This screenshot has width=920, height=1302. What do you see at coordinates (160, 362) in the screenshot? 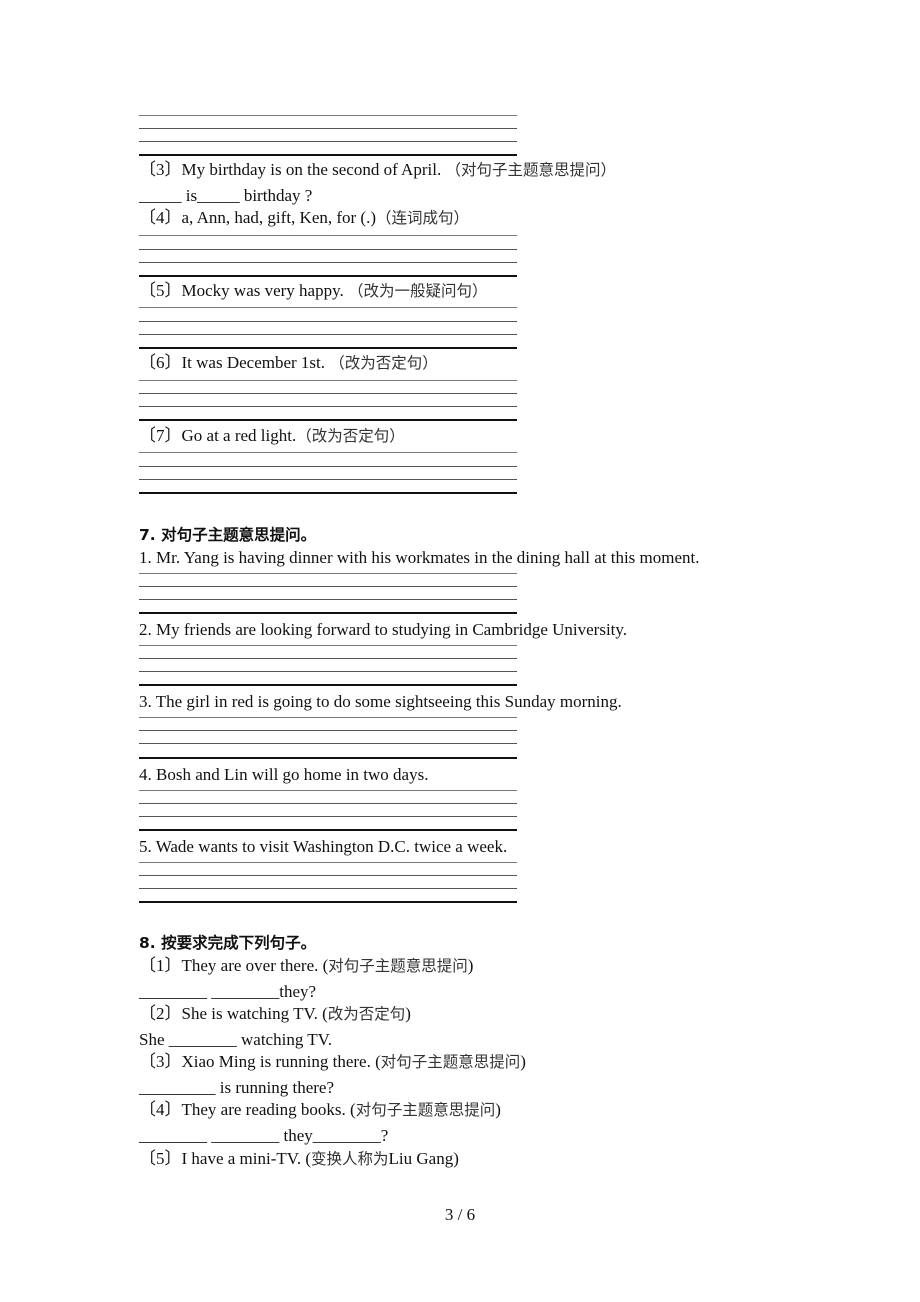
I see `item-number: 〔6〕` at bounding box center [160, 362].